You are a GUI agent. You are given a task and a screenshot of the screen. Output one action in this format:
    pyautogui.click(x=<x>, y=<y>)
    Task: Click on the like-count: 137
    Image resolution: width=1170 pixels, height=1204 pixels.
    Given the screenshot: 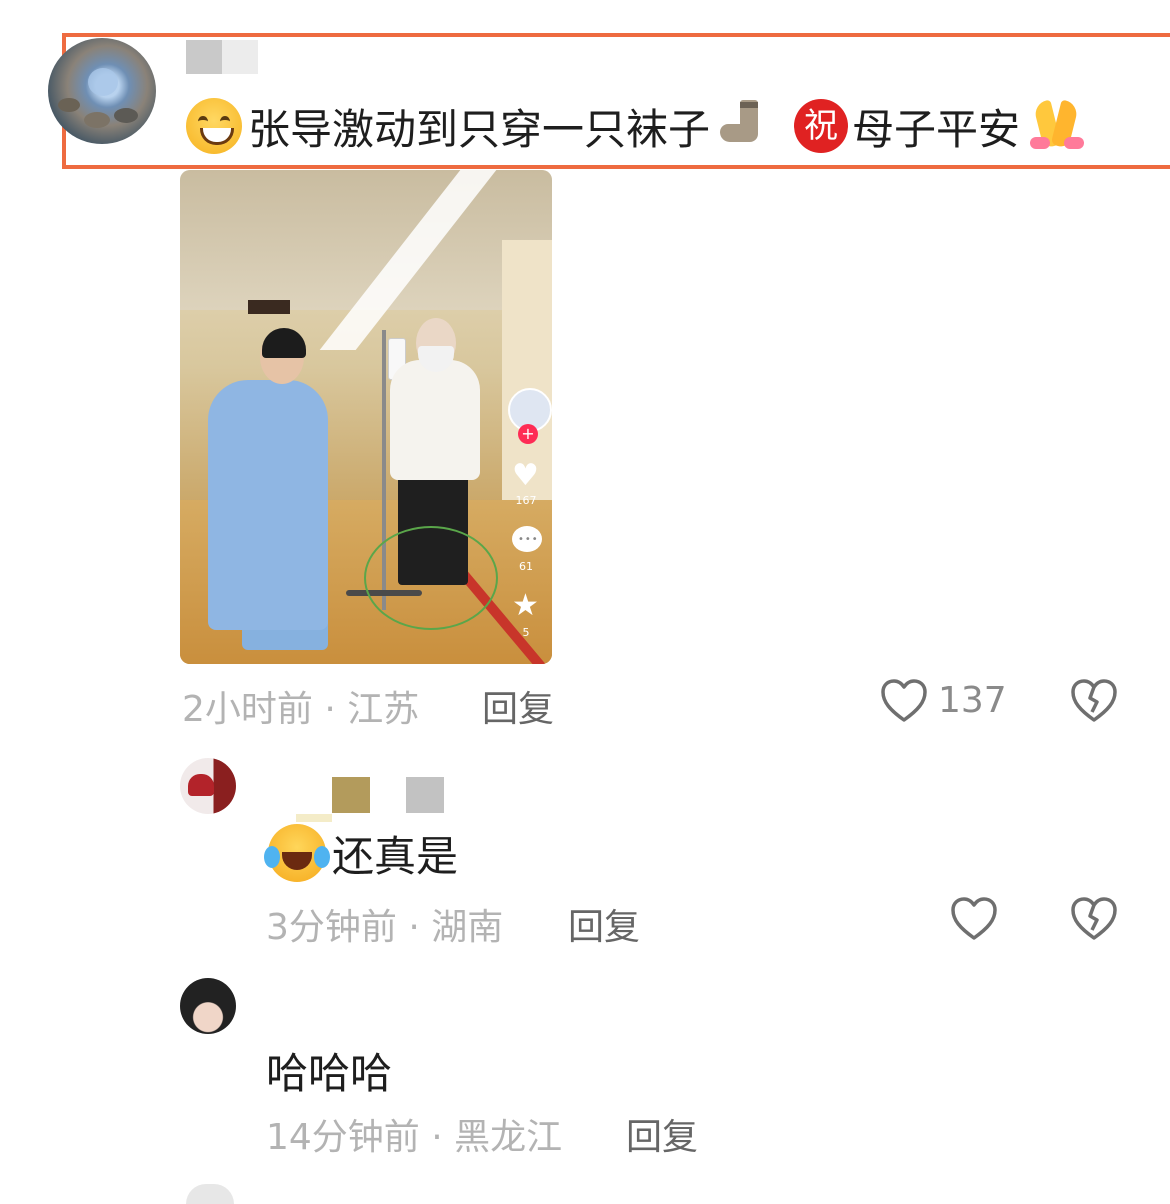 What is the action you would take?
    pyautogui.click(x=972, y=700)
    